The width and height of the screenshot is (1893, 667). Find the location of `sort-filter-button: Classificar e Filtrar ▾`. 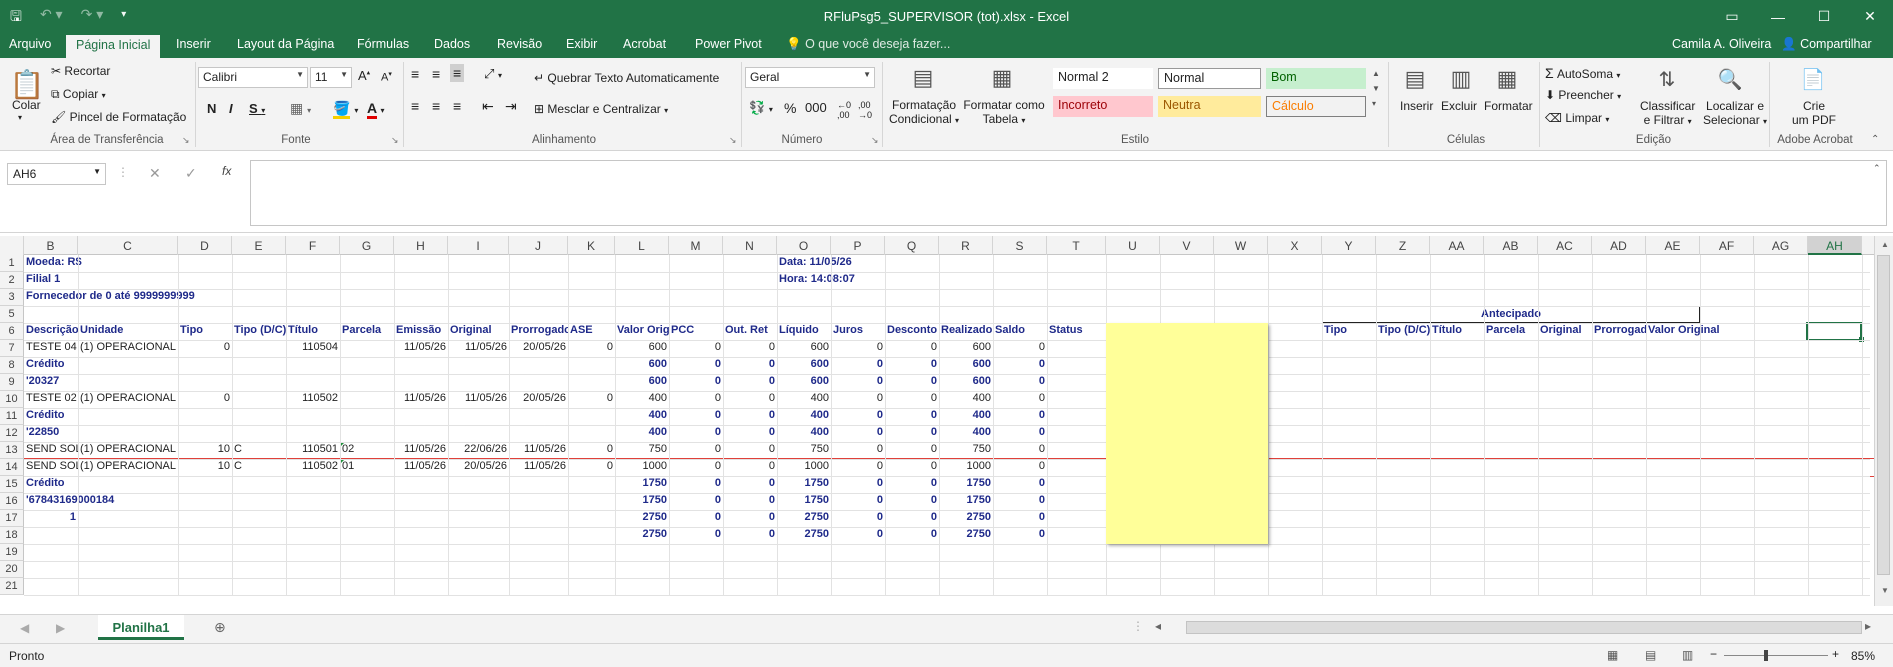

sort-filter-button: Classificar e Filtrar ▾ is located at coordinates (1667, 114).